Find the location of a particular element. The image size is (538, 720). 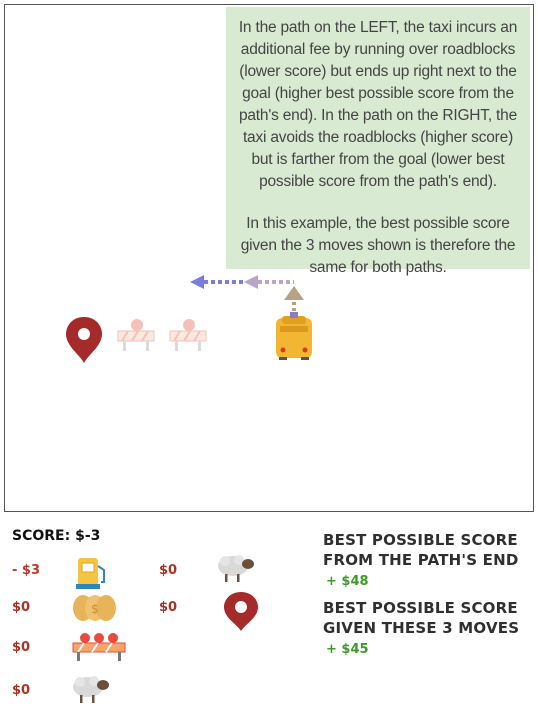

path-arrow-left is located at coordinates (217, 282).